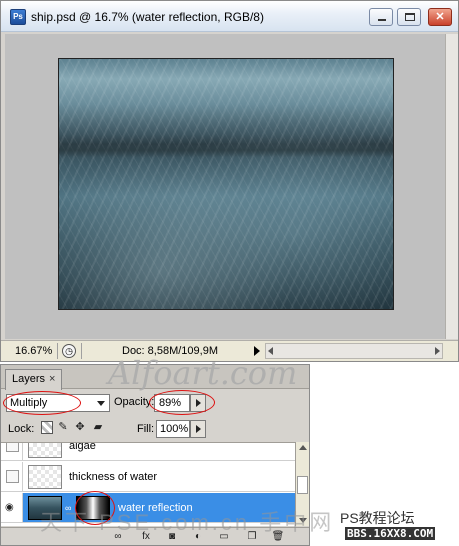 This screenshot has width=459, height=546. What do you see at coordinates (33, 351) in the screenshot?
I see `zoom-level: 16.67%` at bounding box center [33, 351].